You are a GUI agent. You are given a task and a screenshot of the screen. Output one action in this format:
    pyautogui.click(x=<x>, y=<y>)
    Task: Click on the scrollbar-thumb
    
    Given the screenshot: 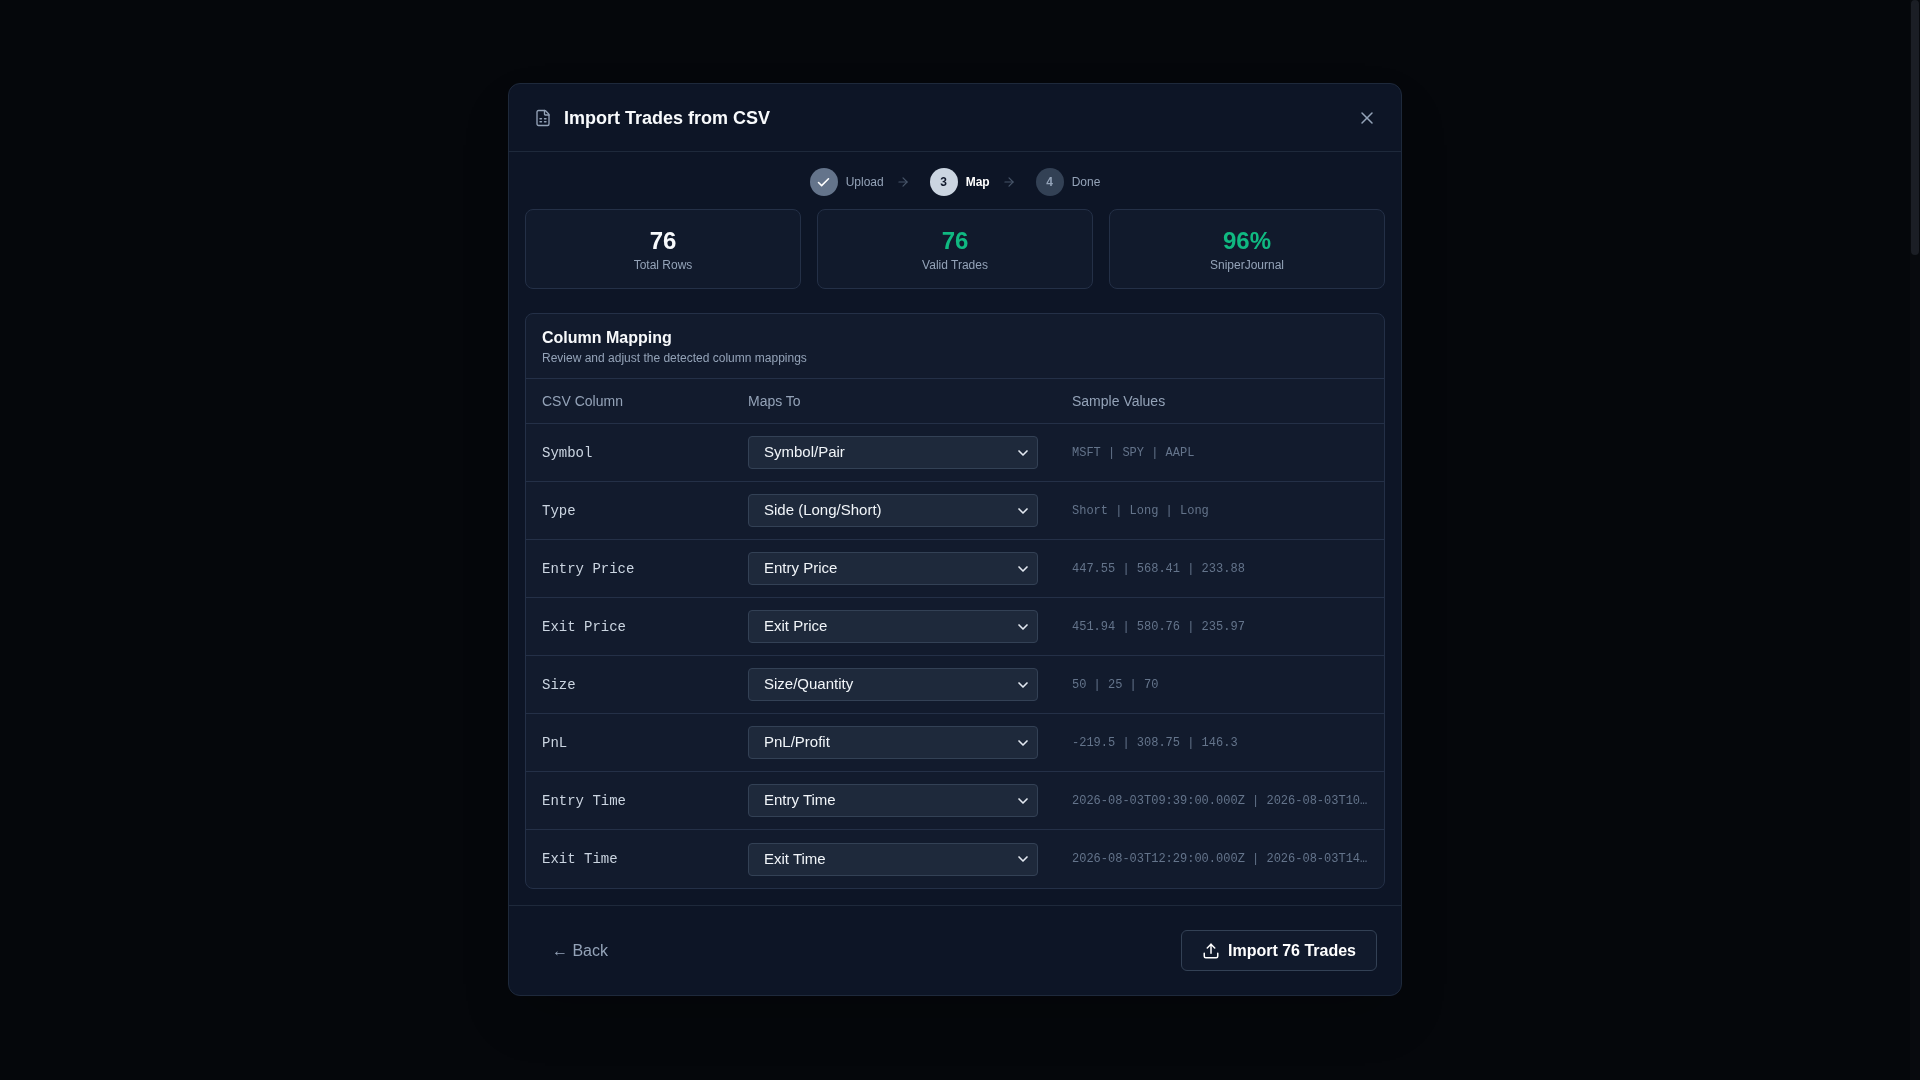 What is the action you would take?
    pyautogui.click(x=1915, y=127)
    